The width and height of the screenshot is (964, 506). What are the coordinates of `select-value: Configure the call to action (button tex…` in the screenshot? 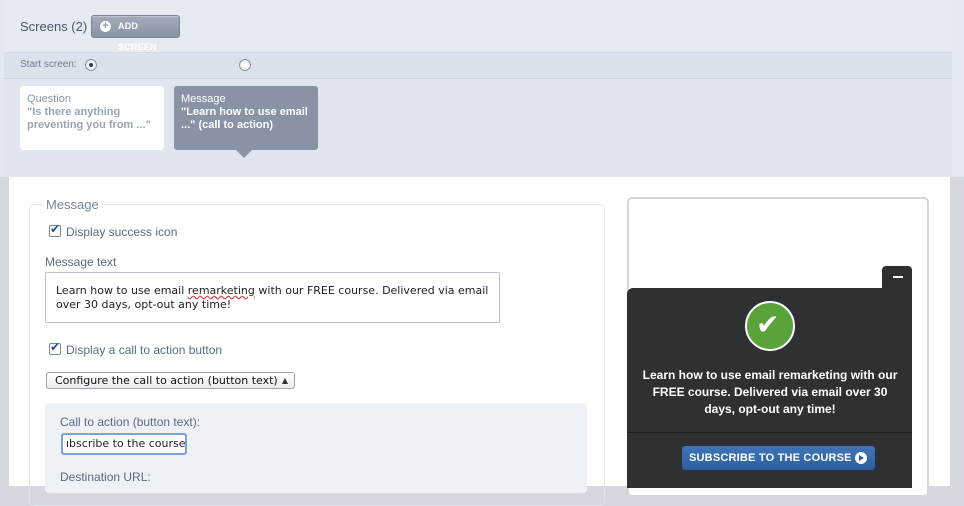 It's located at (166, 380).